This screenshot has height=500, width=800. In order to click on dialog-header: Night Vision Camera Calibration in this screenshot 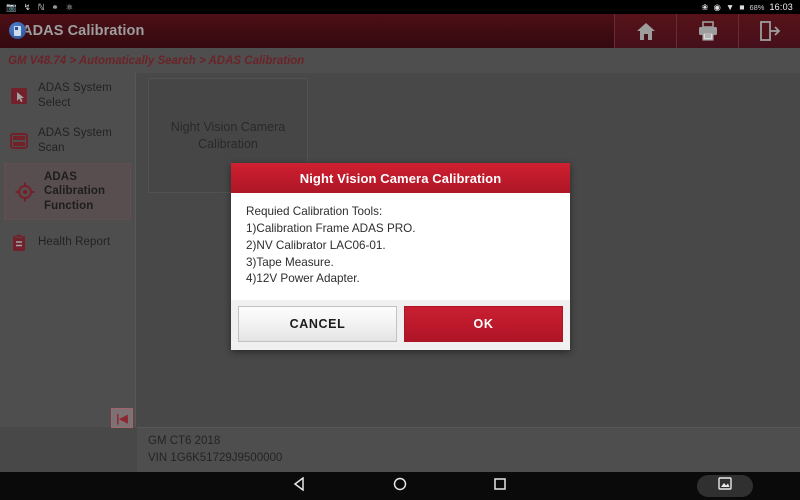, I will do `click(400, 178)`.